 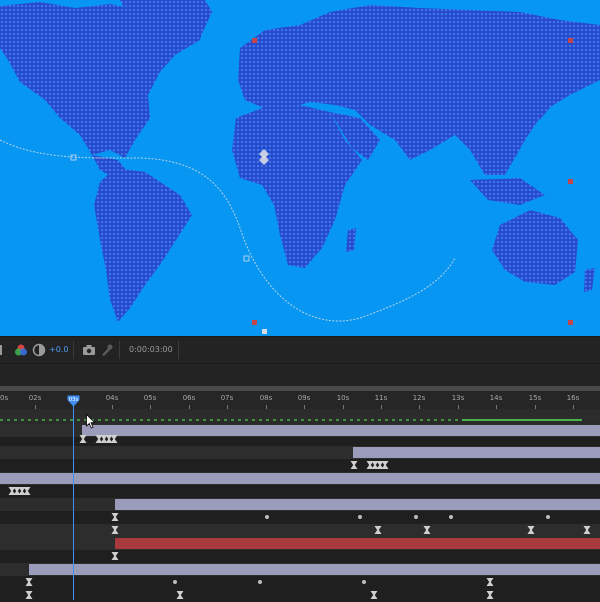 What do you see at coordinates (143, 245) in the screenshot?
I see `continent-south-america` at bounding box center [143, 245].